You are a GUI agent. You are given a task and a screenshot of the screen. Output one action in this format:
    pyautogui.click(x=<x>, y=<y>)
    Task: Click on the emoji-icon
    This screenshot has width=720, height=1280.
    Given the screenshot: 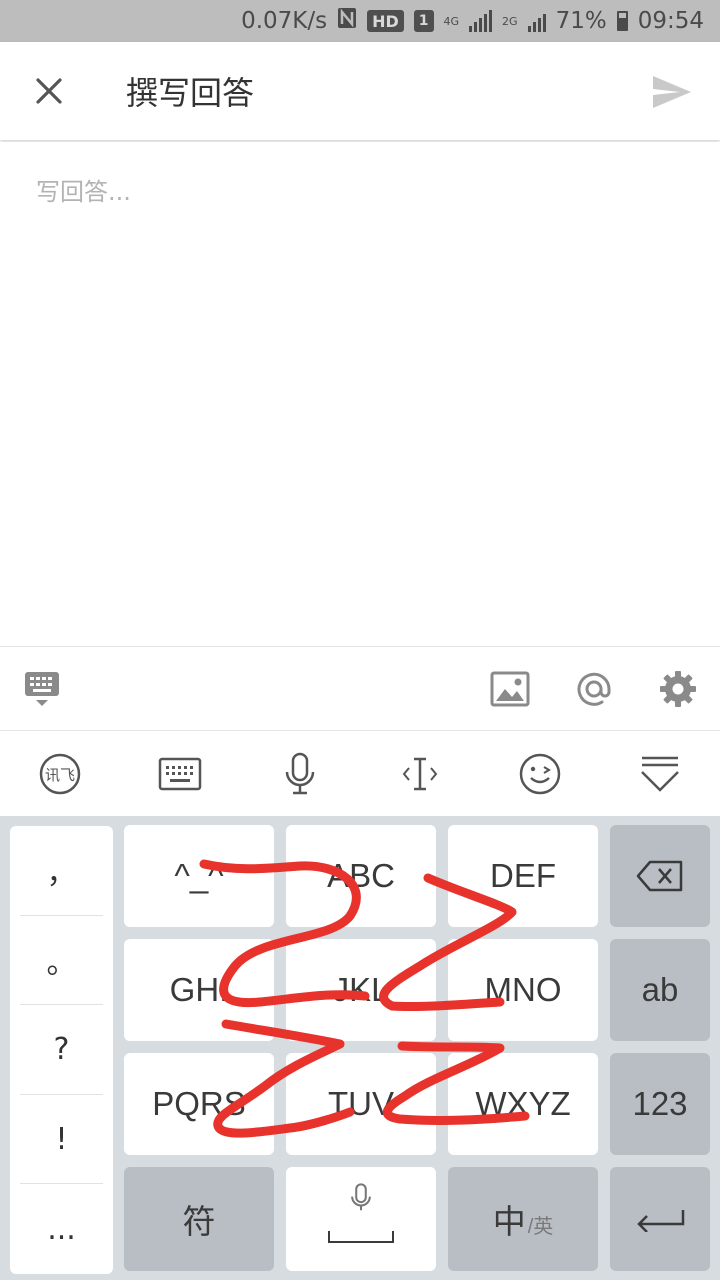 What is the action you would take?
    pyautogui.click(x=540, y=774)
    